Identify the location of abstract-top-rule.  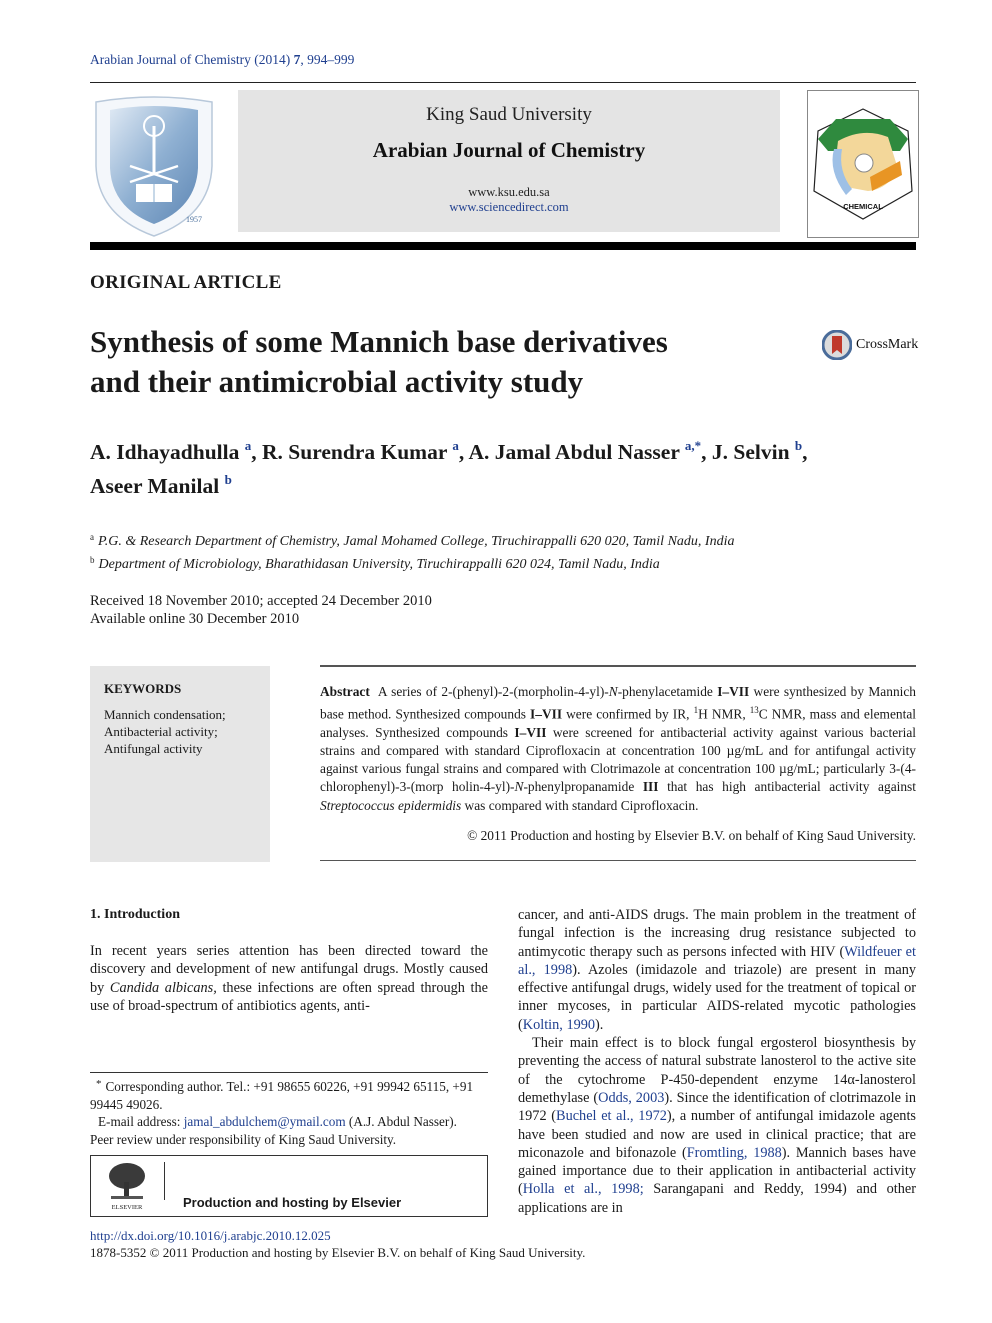
(618, 666).